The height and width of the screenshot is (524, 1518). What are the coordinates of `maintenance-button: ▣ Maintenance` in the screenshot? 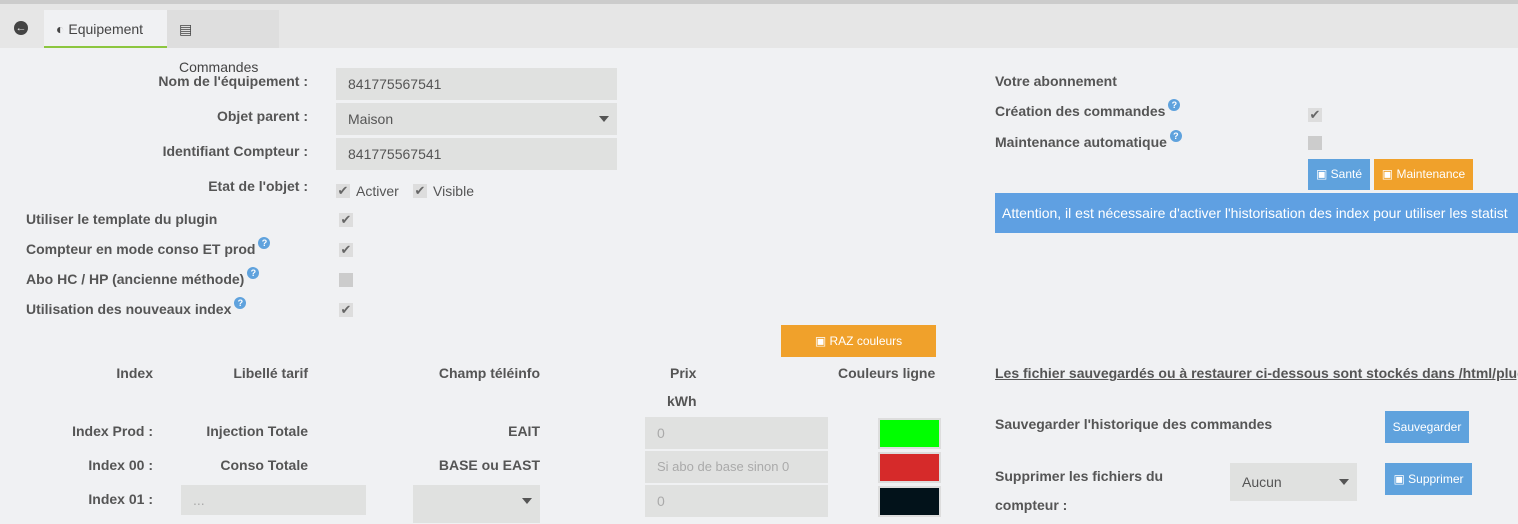 It's located at (1423, 174).